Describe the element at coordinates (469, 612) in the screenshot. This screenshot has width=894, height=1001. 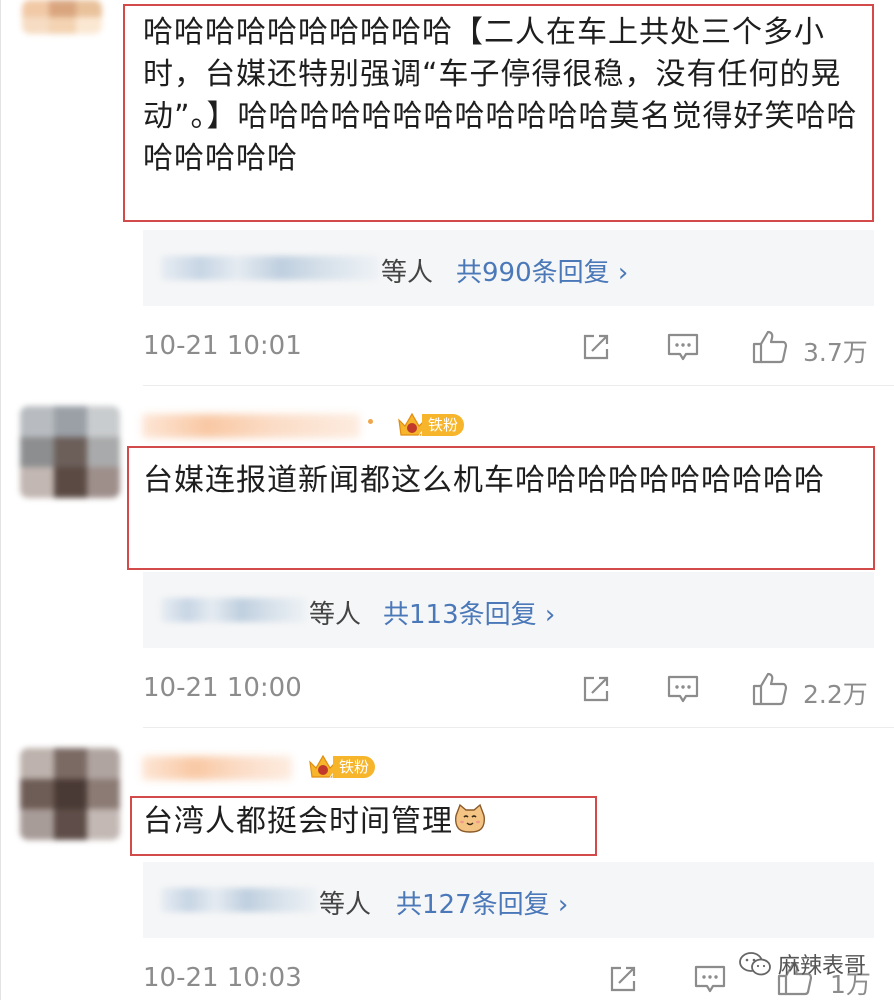
I see `view-replies-link: 共113条回复 ›` at that location.